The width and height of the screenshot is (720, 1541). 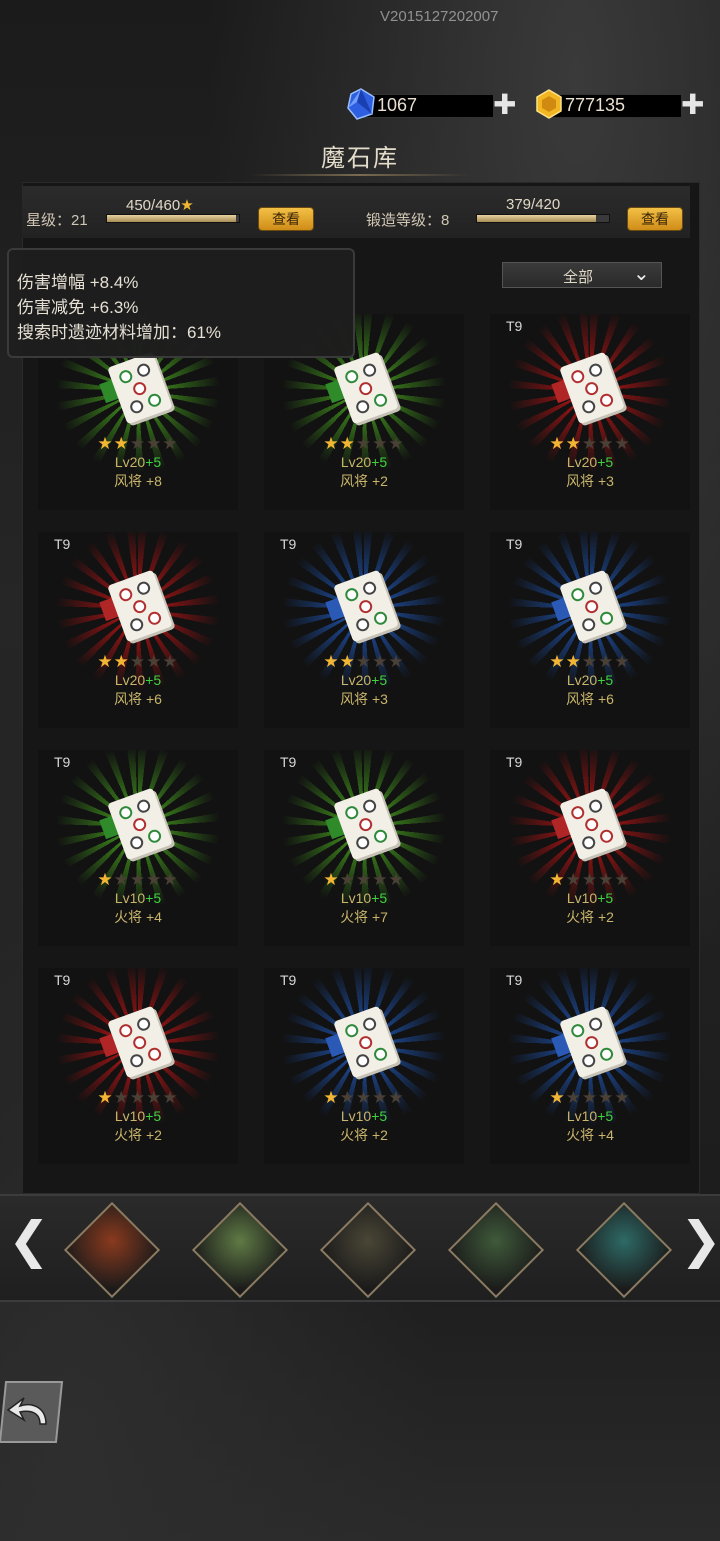 I want to click on forge-level-label: 锻造等级：8, so click(x=408, y=220).